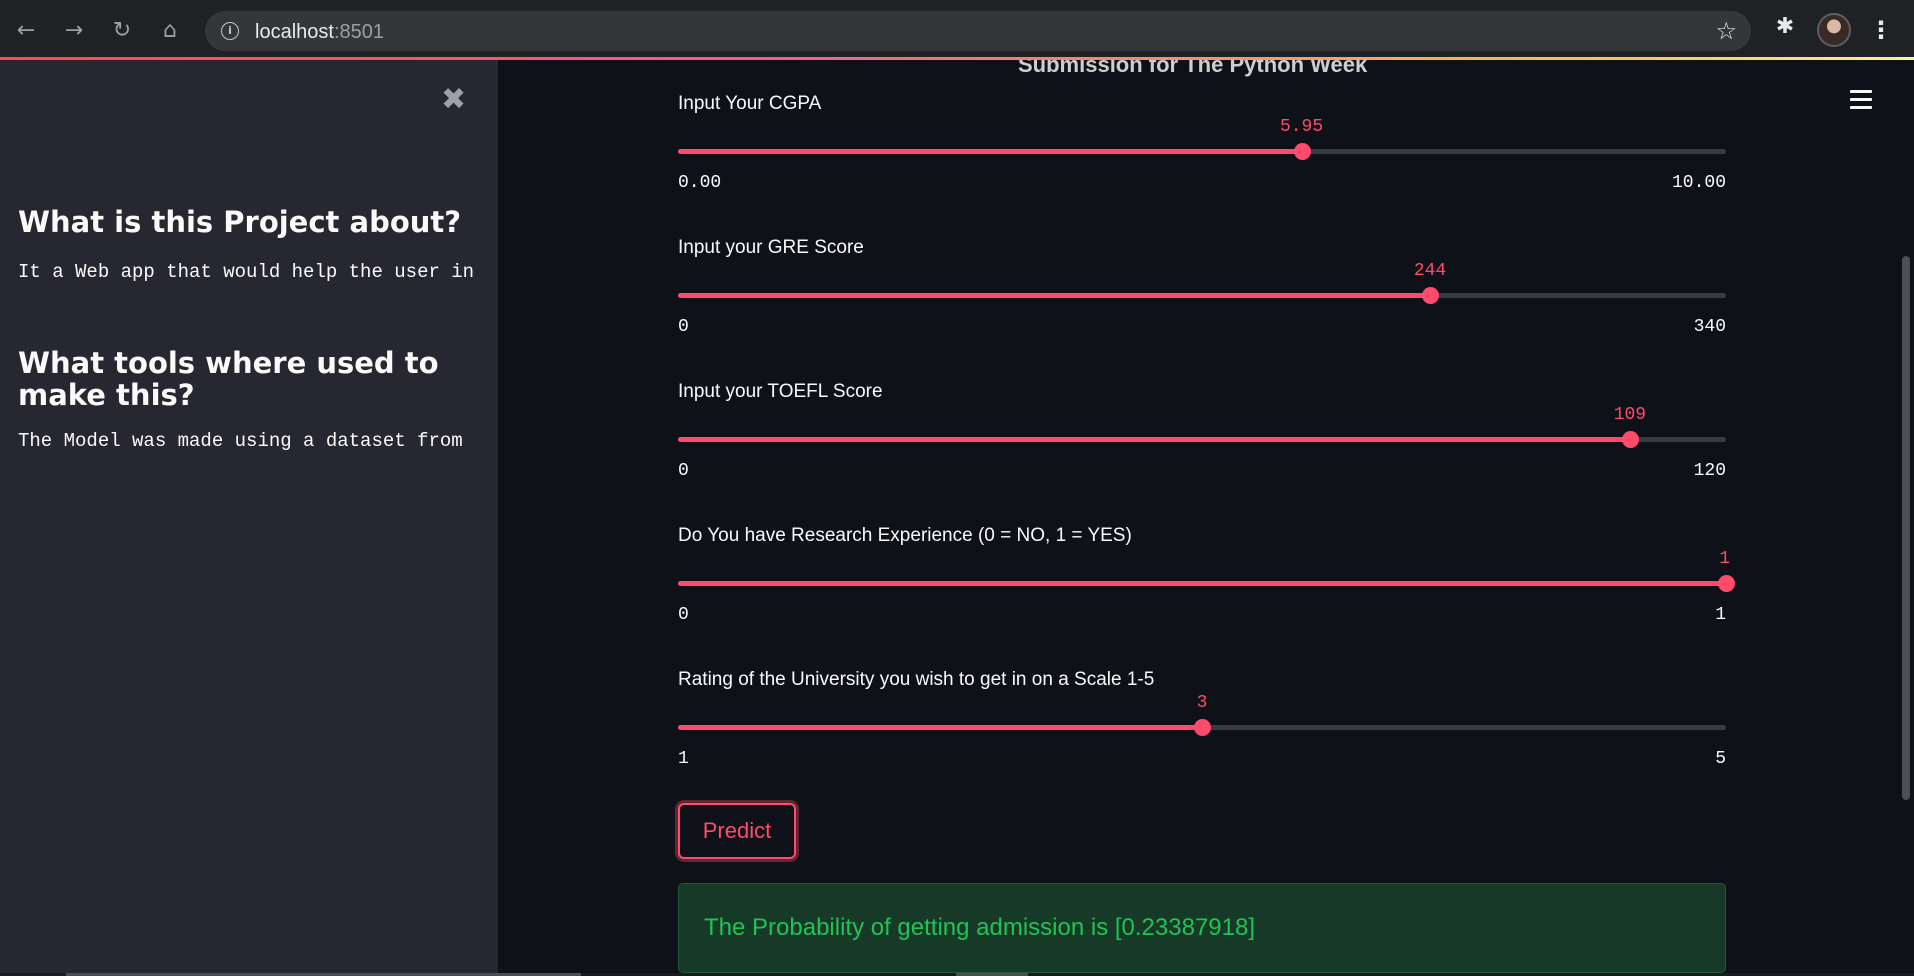  What do you see at coordinates (978, 31) in the screenshot?
I see `address-bar: i localhost:8501 ☆` at bounding box center [978, 31].